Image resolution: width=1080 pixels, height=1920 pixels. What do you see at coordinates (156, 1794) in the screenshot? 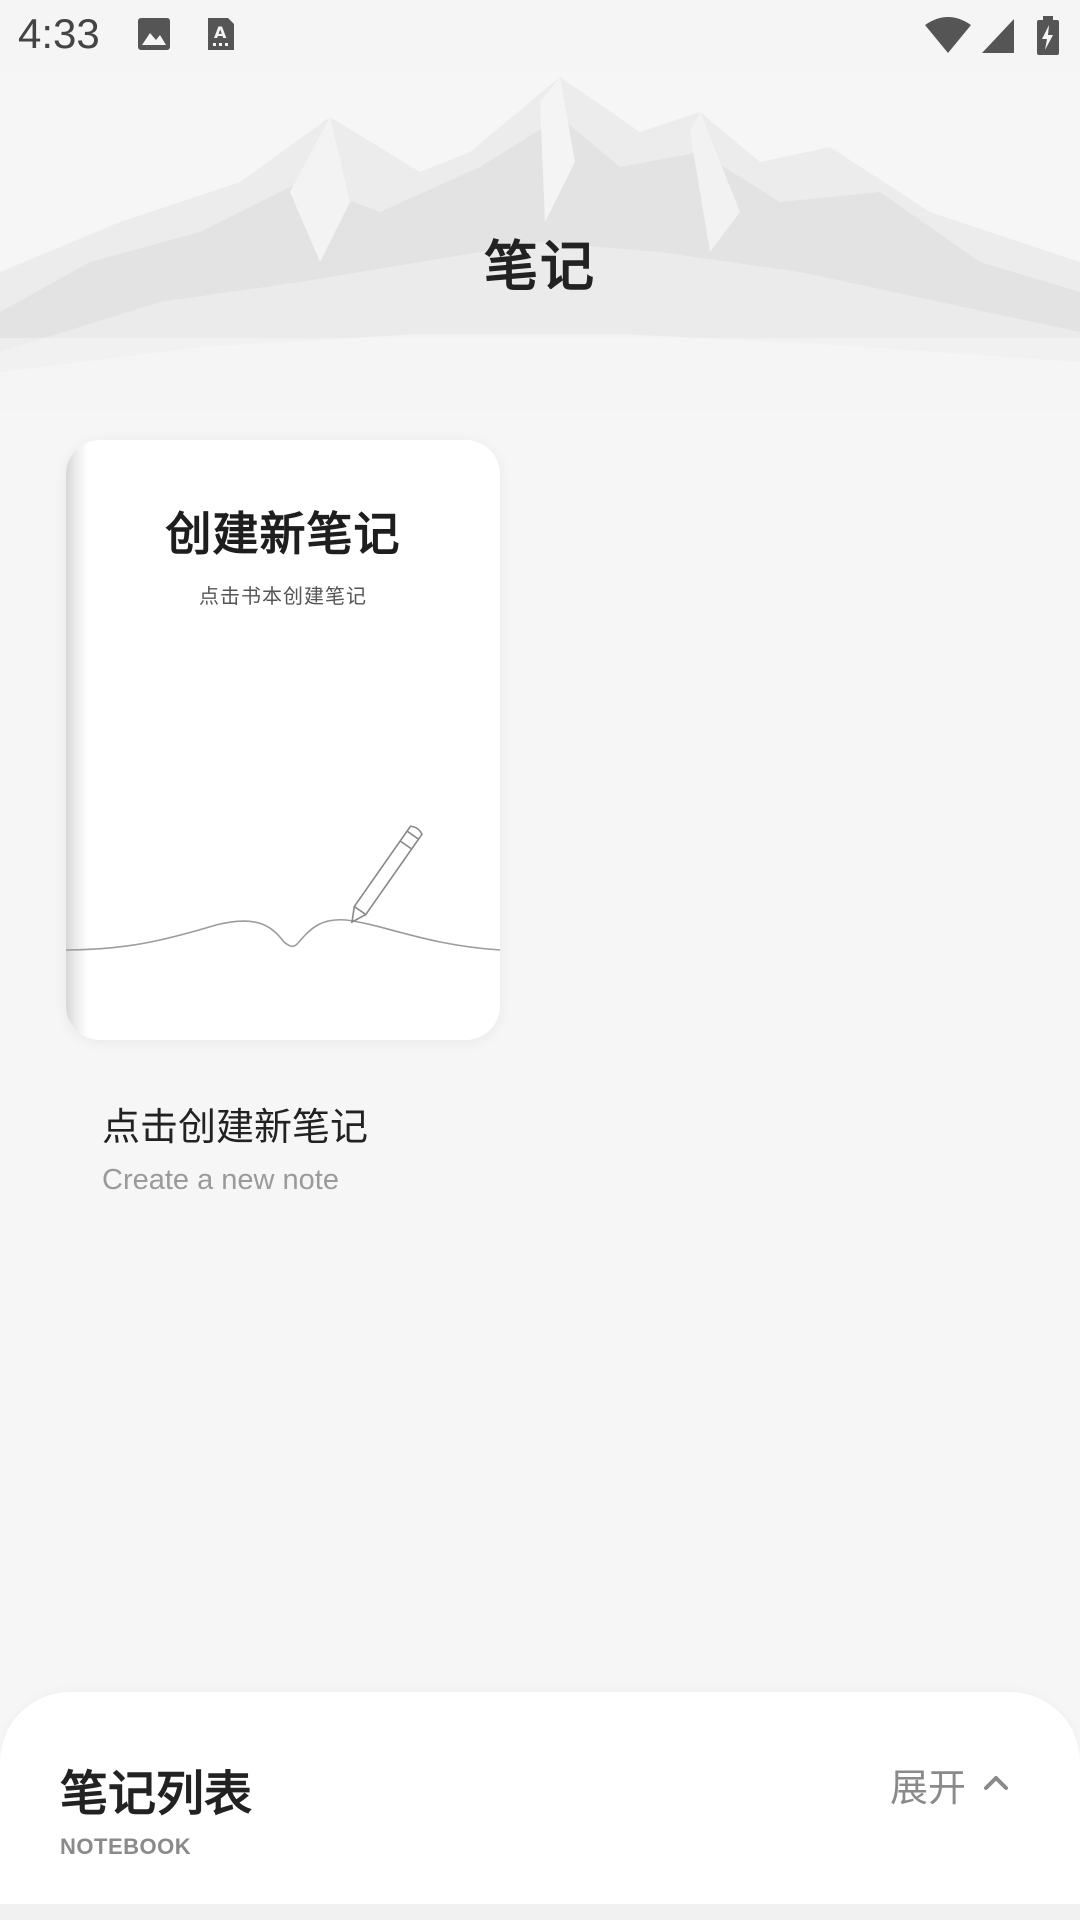
I see `sheet-title: 笔记列表` at bounding box center [156, 1794].